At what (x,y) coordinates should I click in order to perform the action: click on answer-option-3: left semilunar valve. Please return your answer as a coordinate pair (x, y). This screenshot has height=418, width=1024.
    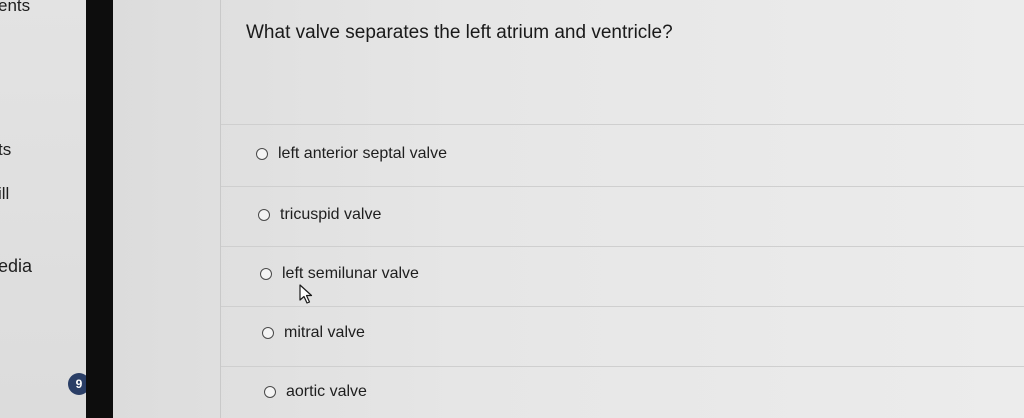
    Looking at the image, I should click on (339, 274).